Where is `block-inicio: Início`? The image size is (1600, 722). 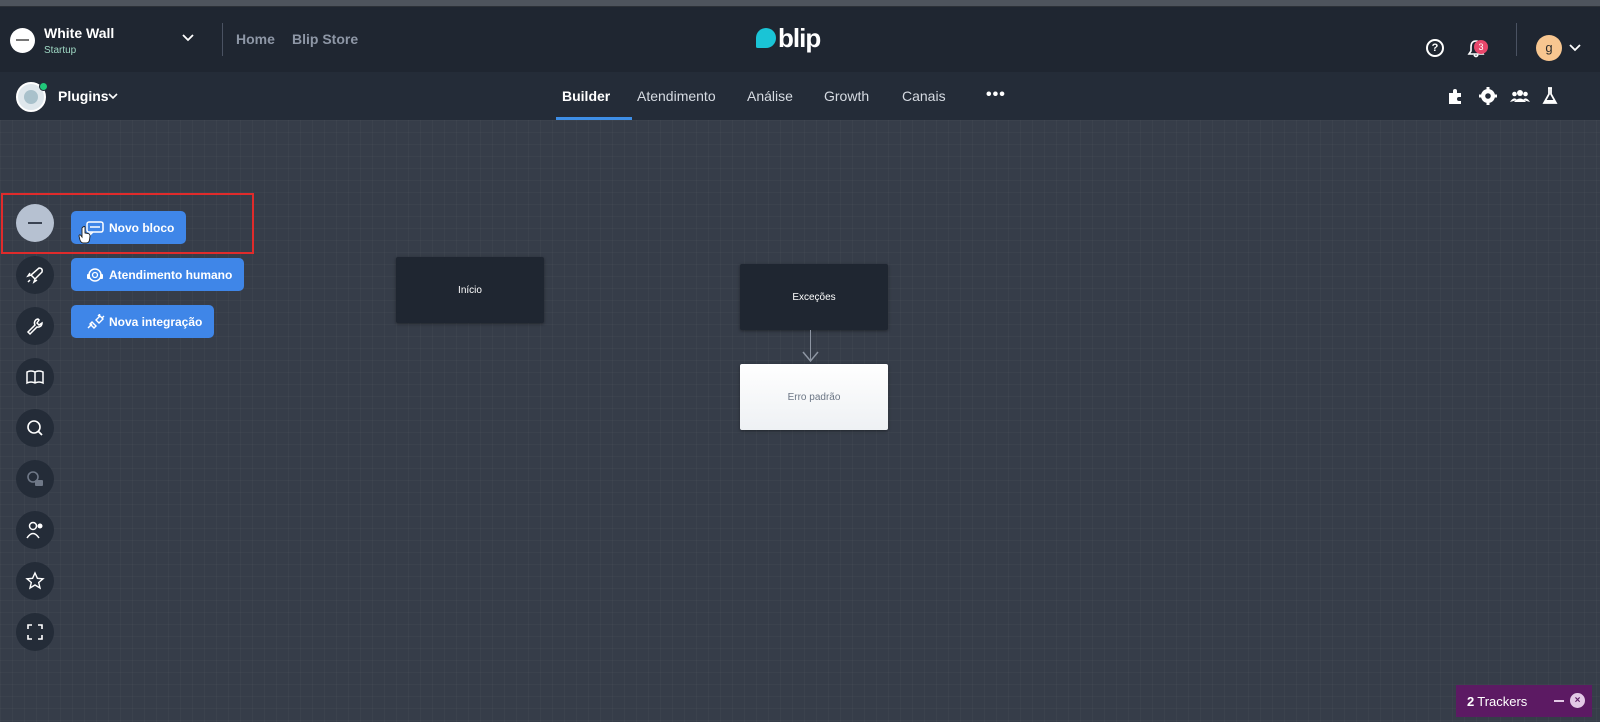 block-inicio: Início is located at coordinates (470, 290).